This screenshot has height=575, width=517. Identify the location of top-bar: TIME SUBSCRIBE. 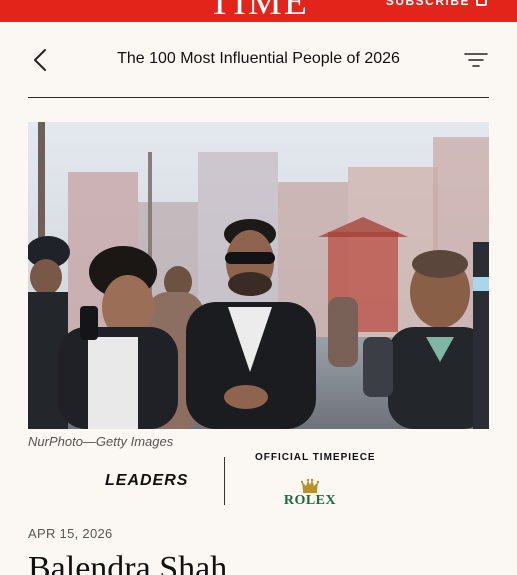
(258, 11).